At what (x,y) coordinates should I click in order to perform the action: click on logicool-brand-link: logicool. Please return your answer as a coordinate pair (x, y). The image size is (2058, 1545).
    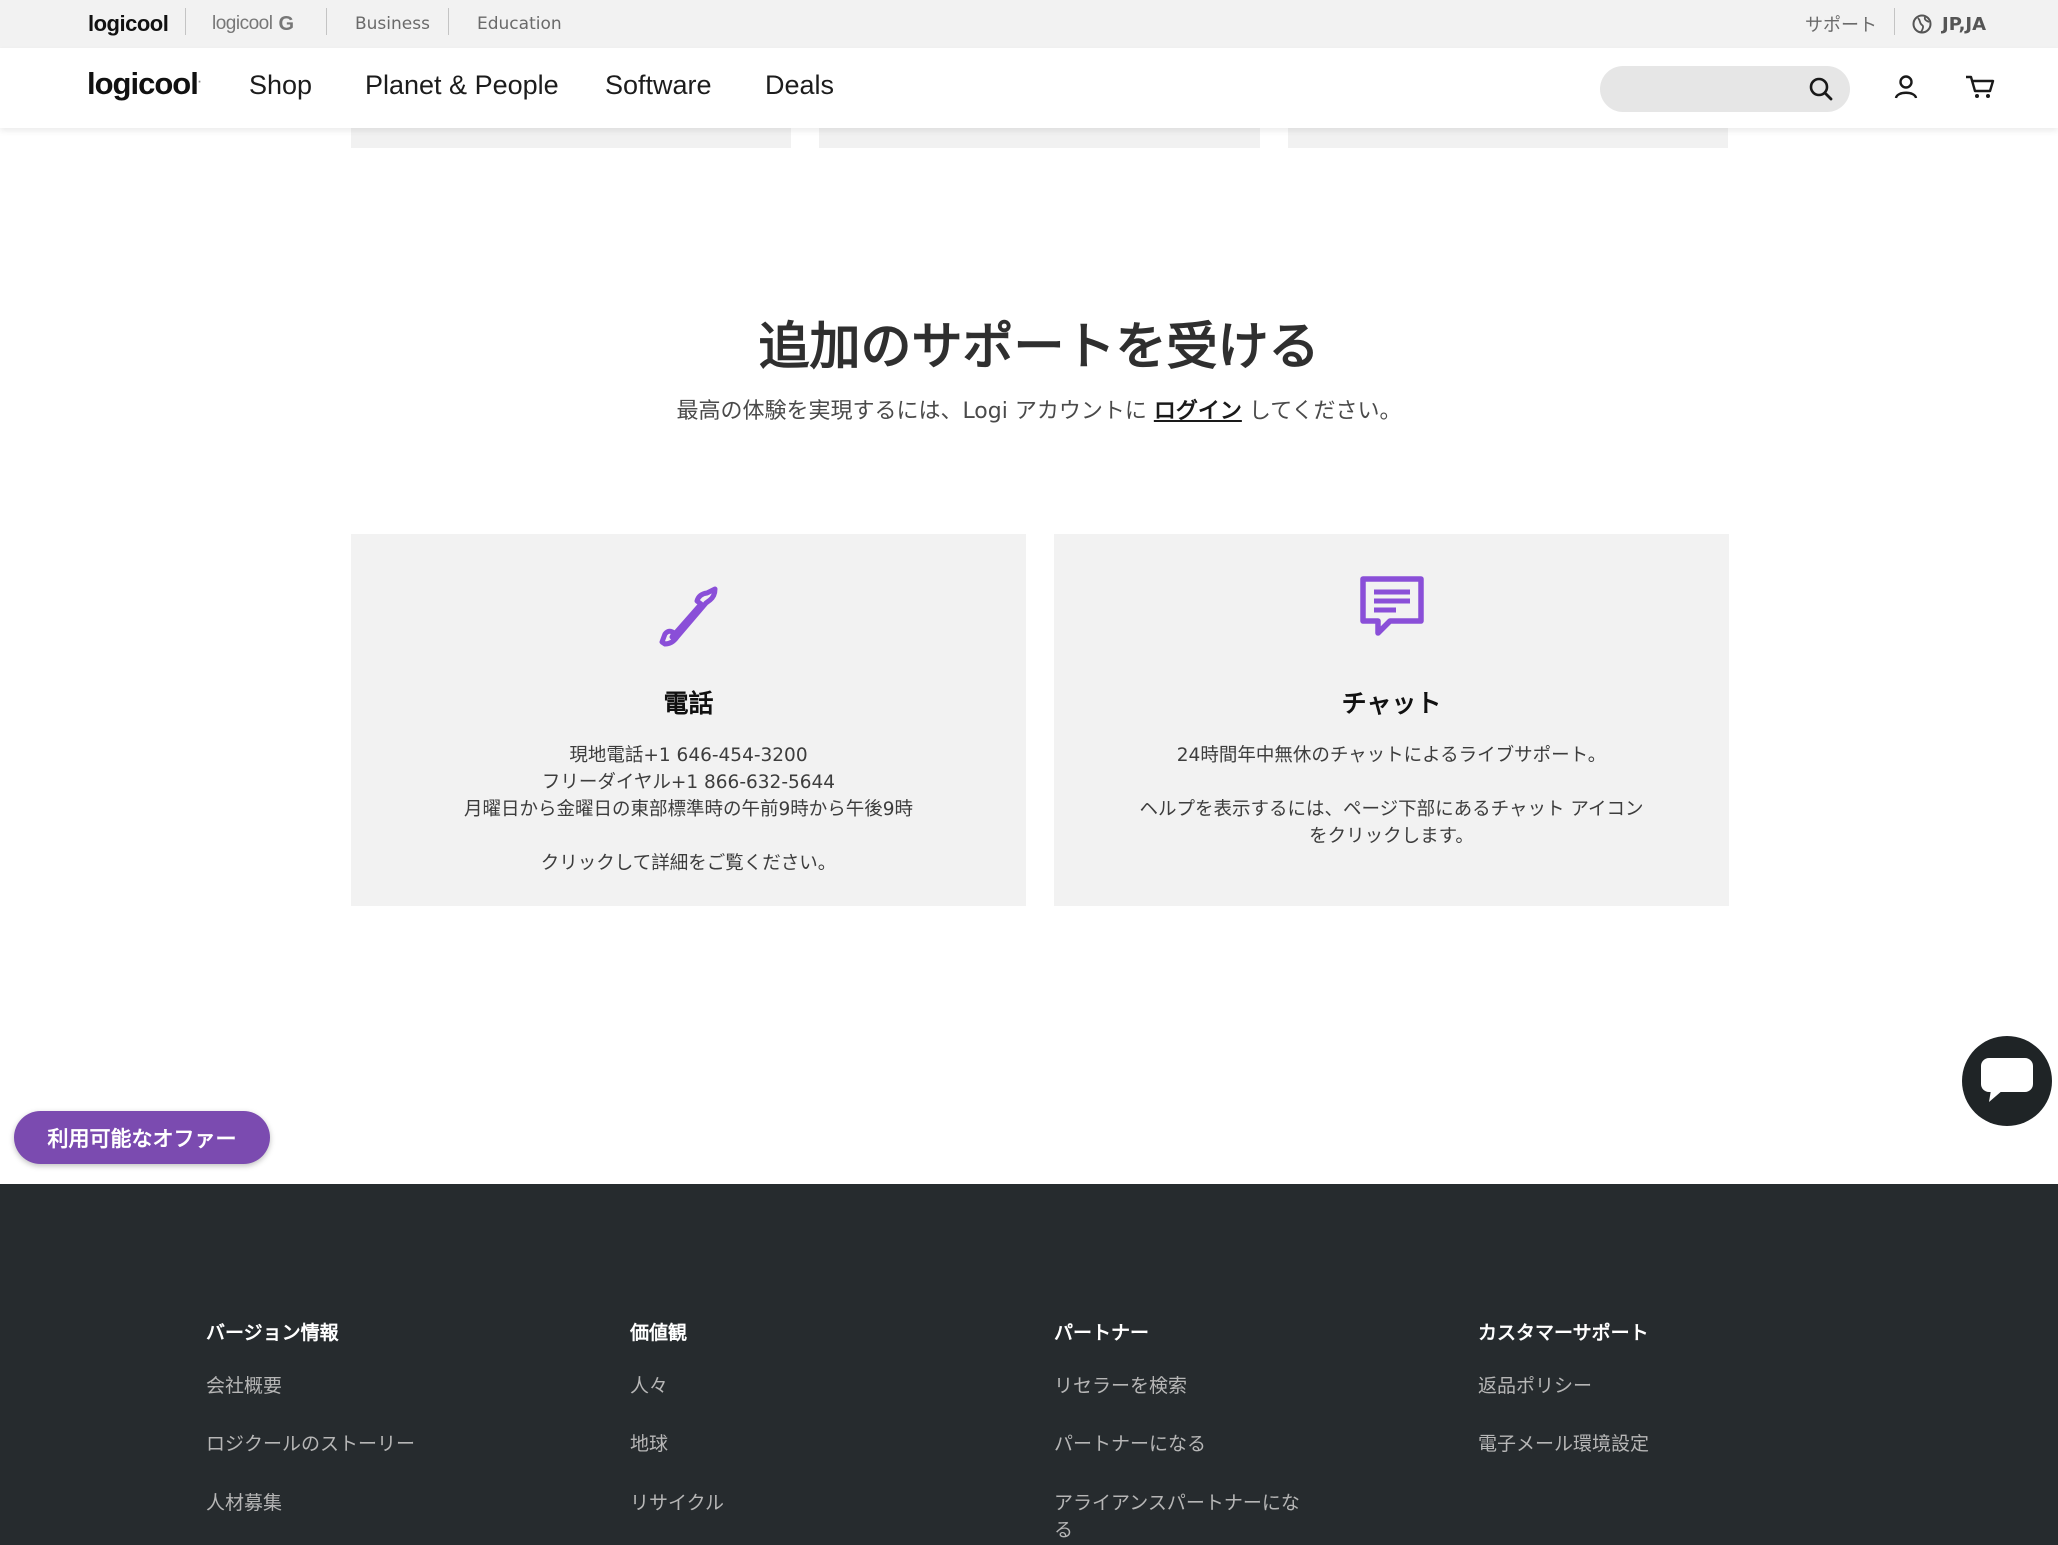
    Looking at the image, I should click on (128, 24).